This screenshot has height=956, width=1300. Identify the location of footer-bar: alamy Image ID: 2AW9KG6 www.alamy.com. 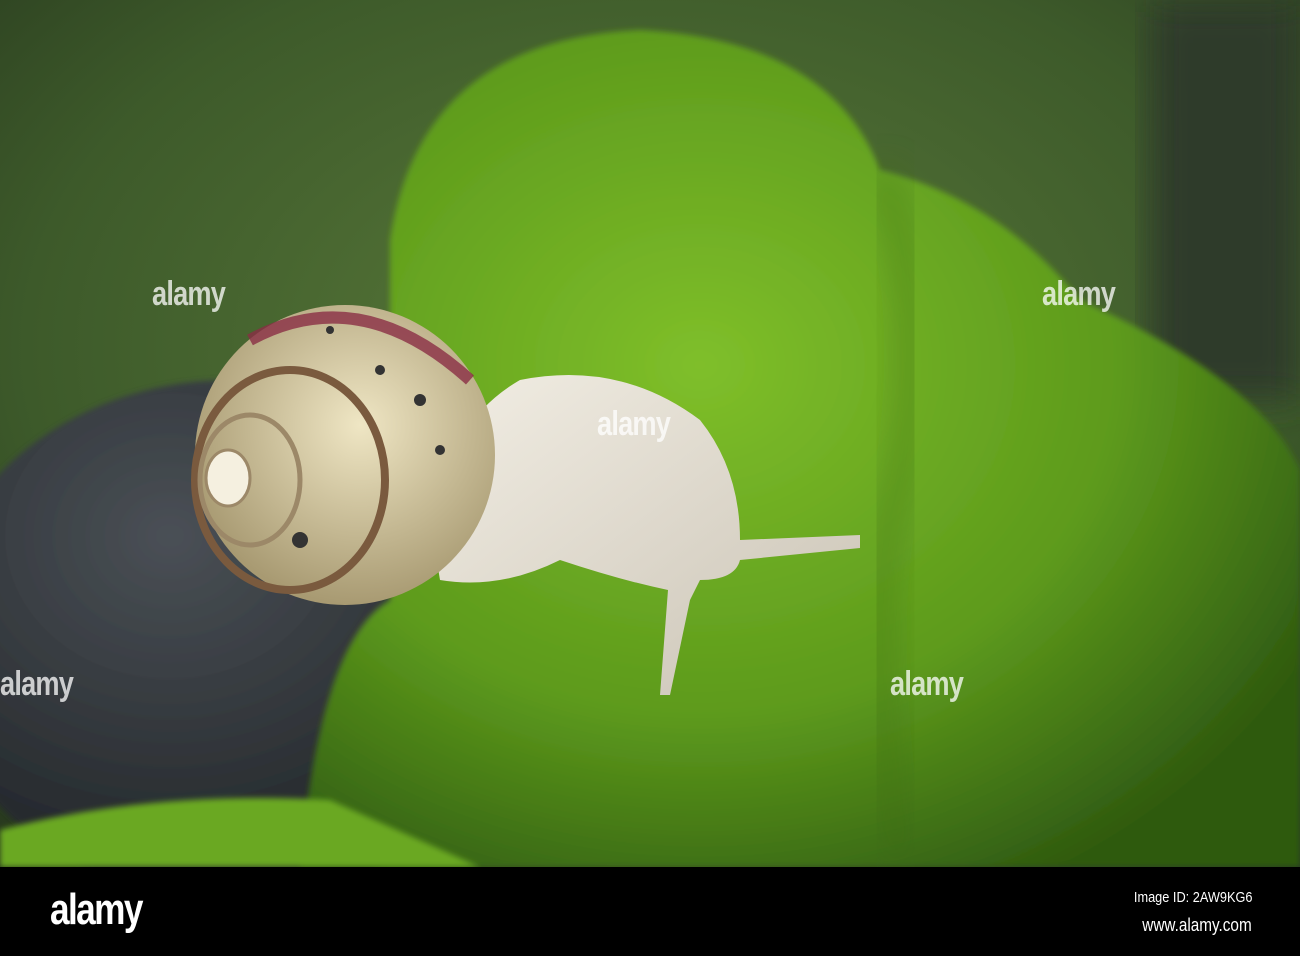
(650, 911).